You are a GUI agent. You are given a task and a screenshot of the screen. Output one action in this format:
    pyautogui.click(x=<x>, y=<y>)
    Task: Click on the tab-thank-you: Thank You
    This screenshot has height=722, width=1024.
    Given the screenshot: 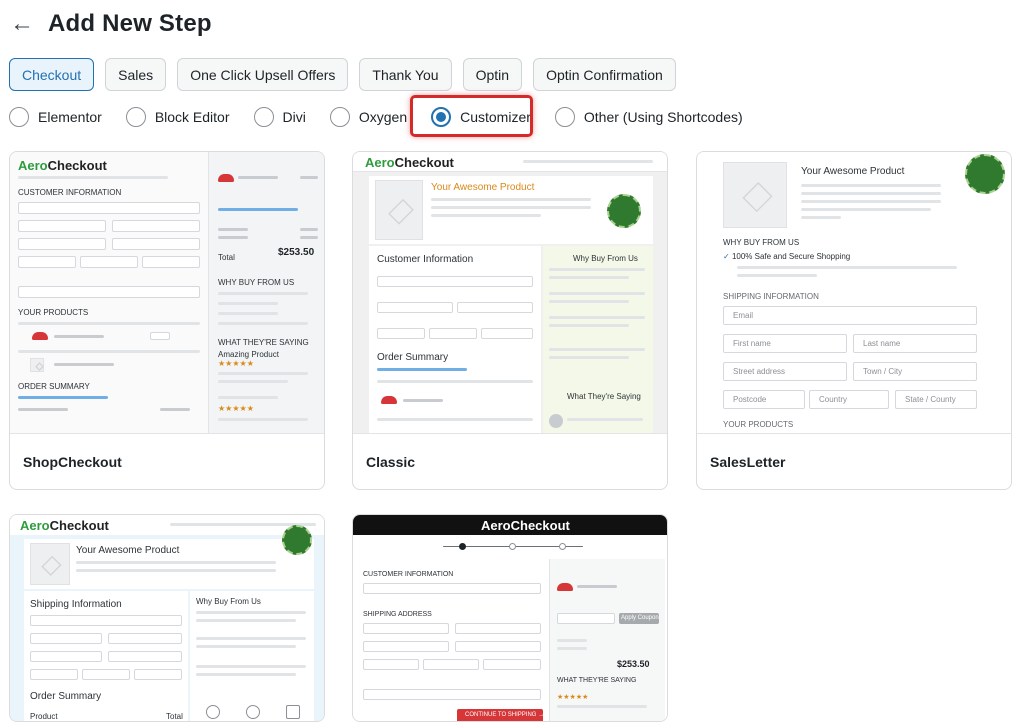 What is the action you would take?
    pyautogui.click(x=405, y=74)
    